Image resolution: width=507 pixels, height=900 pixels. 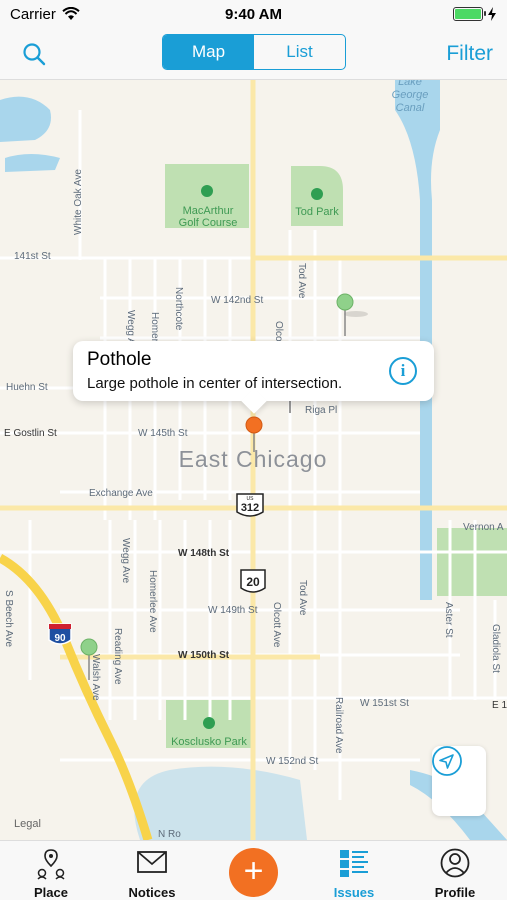 What do you see at coordinates (209, 723) in the screenshot?
I see `kosciusko-park-icon` at bounding box center [209, 723].